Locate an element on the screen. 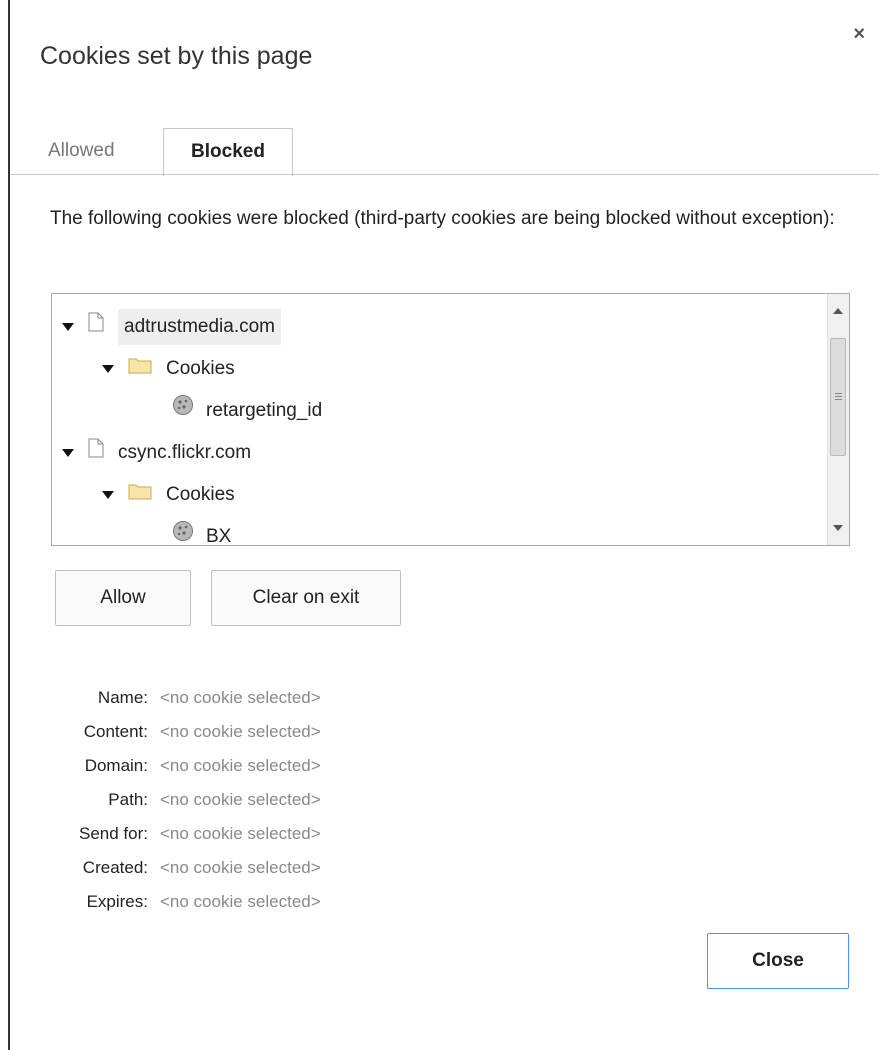  allow-button: Allow is located at coordinates (123, 598).